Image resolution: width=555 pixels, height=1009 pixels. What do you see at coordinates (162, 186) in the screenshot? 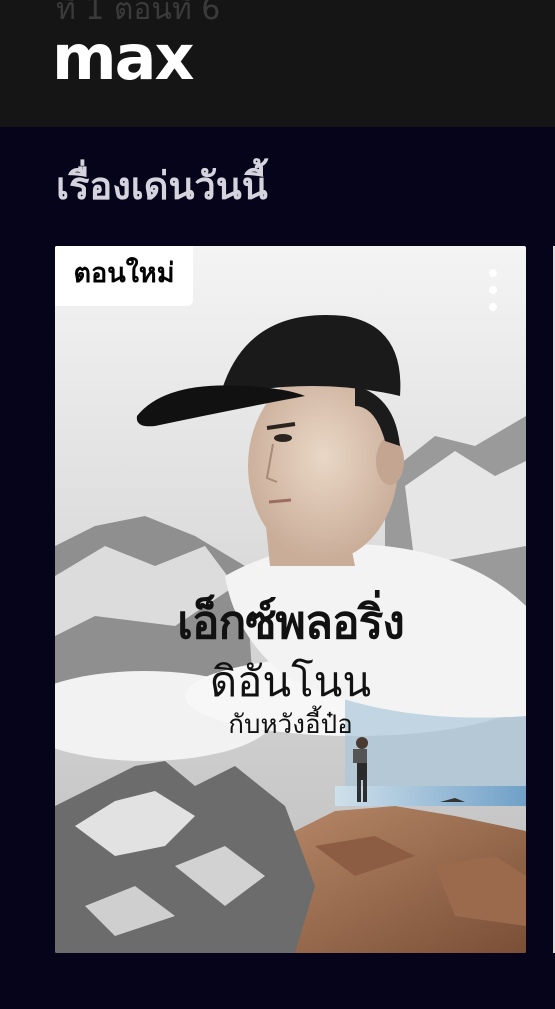
I see `section-title: เรื่องเด่นวันนี้` at bounding box center [162, 186].